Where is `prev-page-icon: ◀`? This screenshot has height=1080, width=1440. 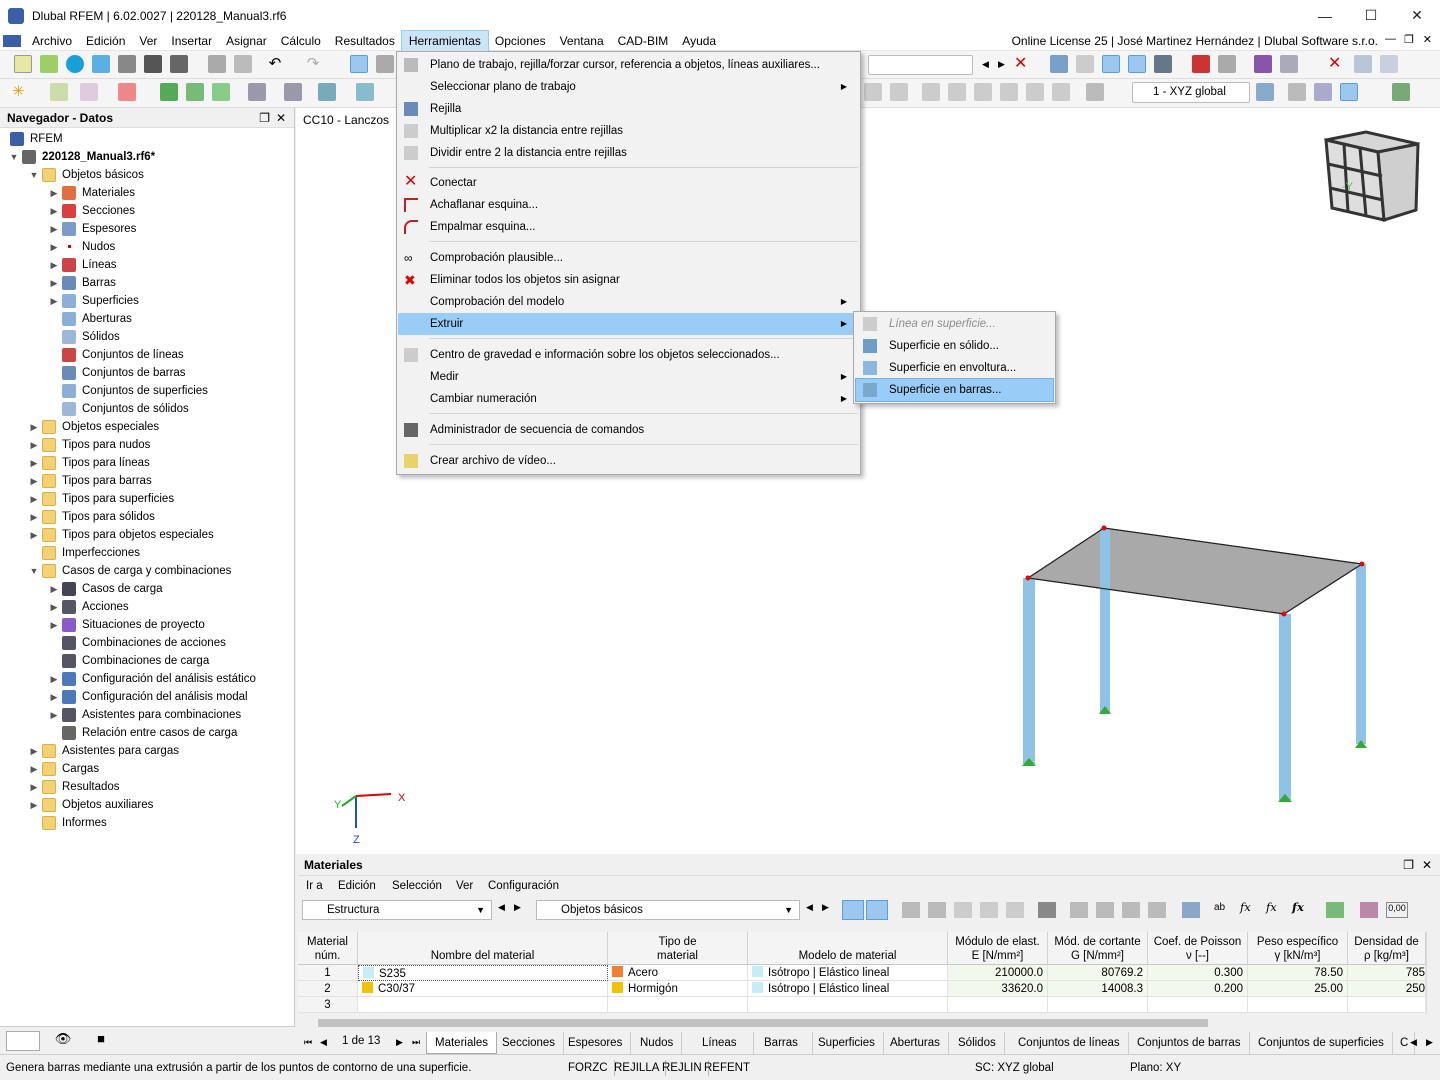 prev-page-icon: ◀ is located at coordinates (323, 1042).